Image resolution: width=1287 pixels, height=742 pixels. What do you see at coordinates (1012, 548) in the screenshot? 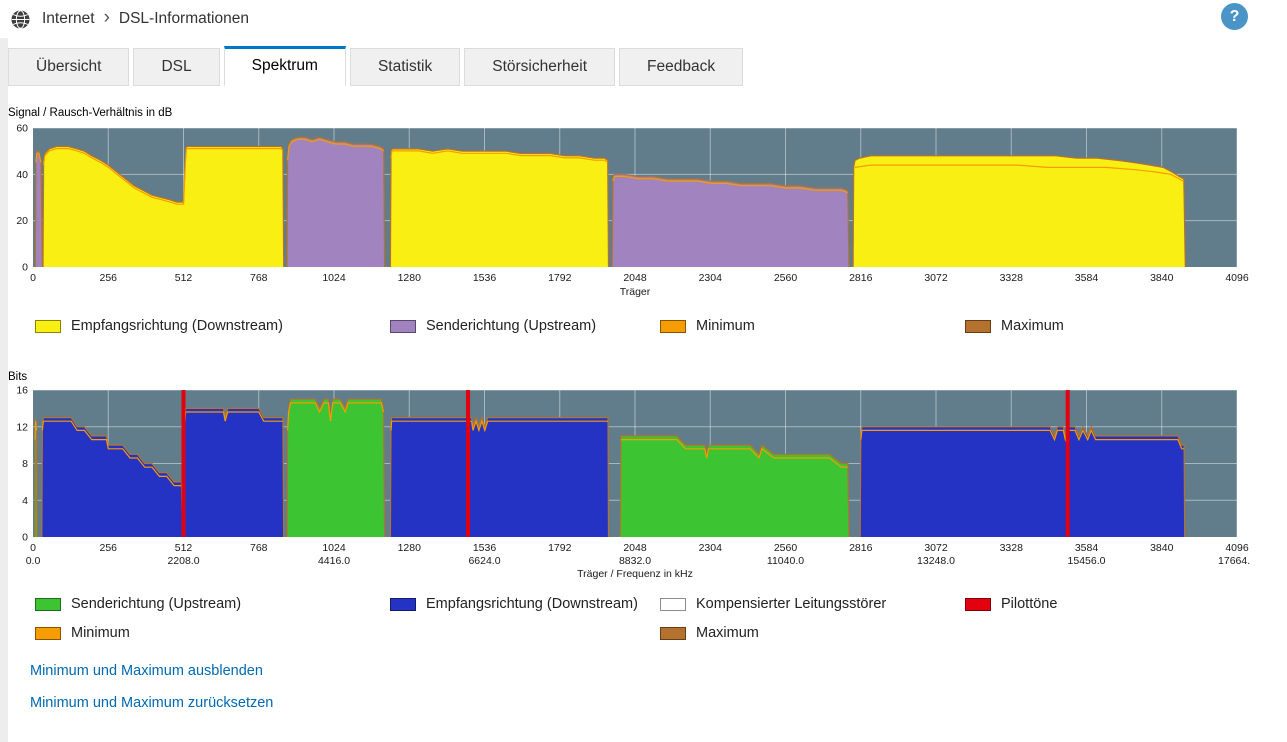
I see `x-tick-label: 3328` at bounding box center [1012, 548].